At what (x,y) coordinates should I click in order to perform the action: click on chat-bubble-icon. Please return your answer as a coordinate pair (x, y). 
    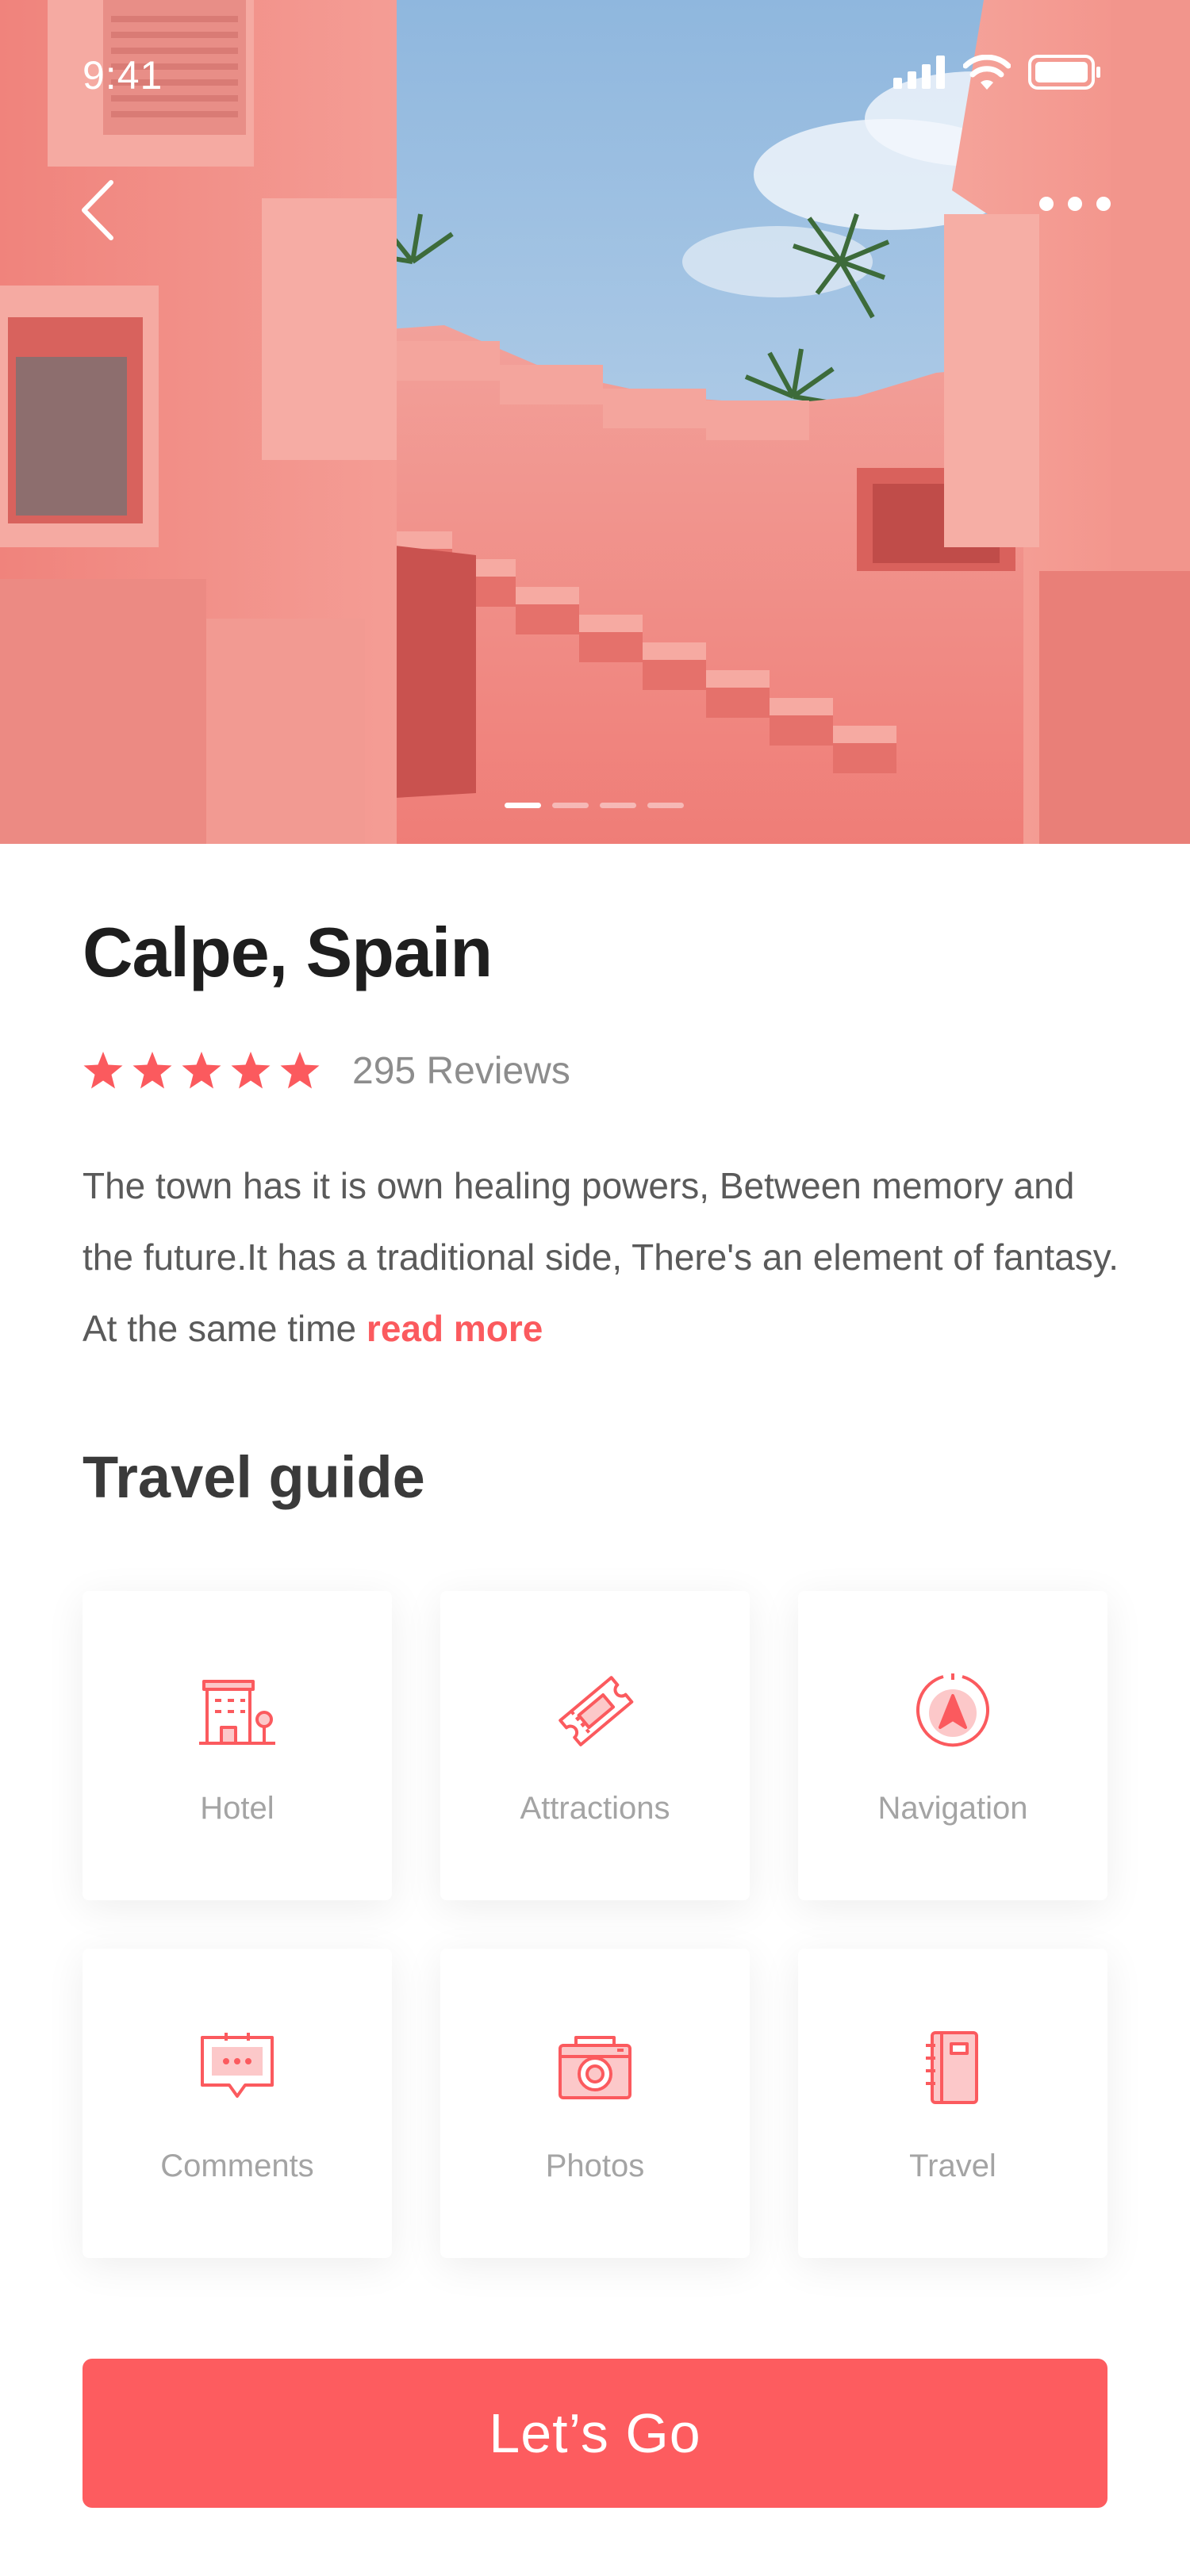
    Looking at the image, I should click on (237, 2066).